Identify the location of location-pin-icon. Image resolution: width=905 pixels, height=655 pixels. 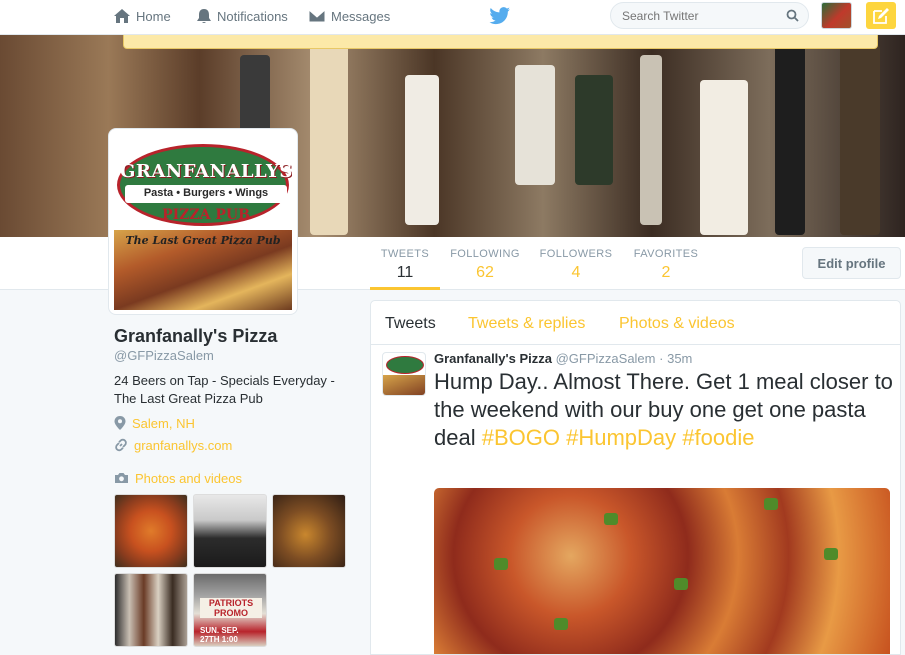
(120, 423).